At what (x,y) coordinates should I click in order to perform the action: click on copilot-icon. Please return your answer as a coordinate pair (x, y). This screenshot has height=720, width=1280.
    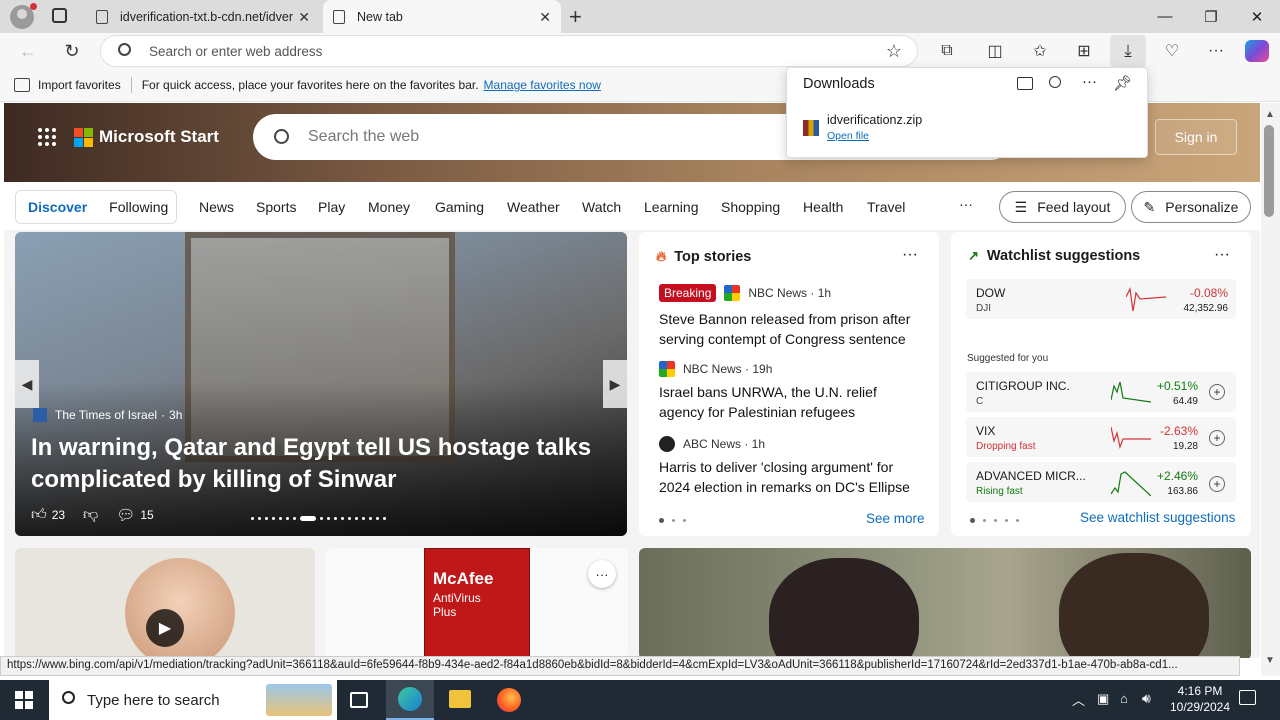
    Looking at the image, I should click on (1257, 51).